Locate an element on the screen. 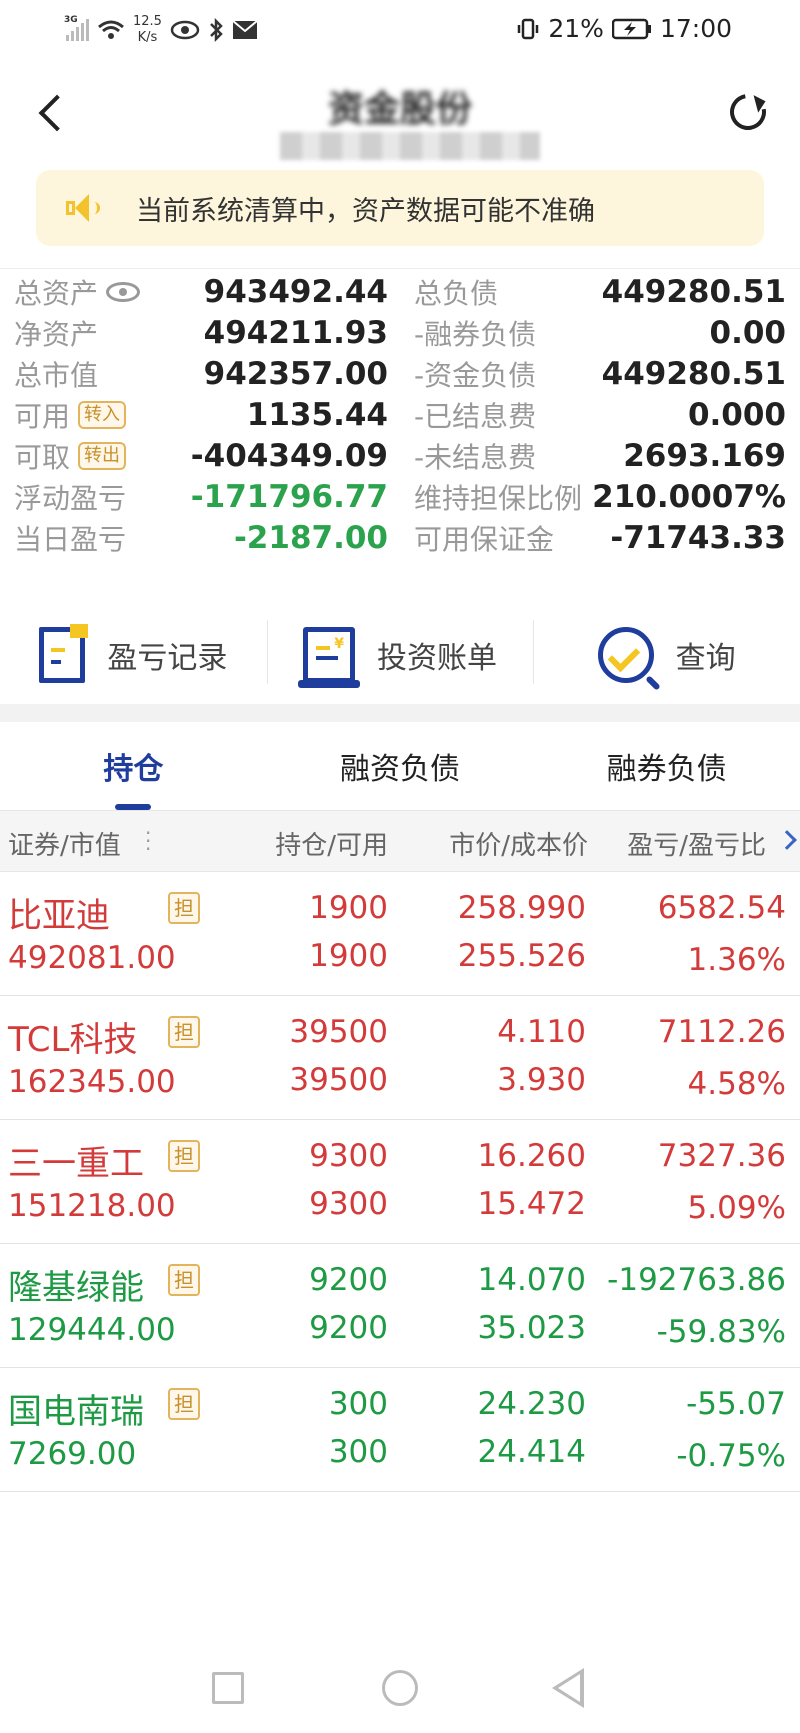 This screenshot has height=1733, width=800. asset-row: 可取 转出 -404349.09 -未结息费 2693.169 is located at coordinates (400, 456).